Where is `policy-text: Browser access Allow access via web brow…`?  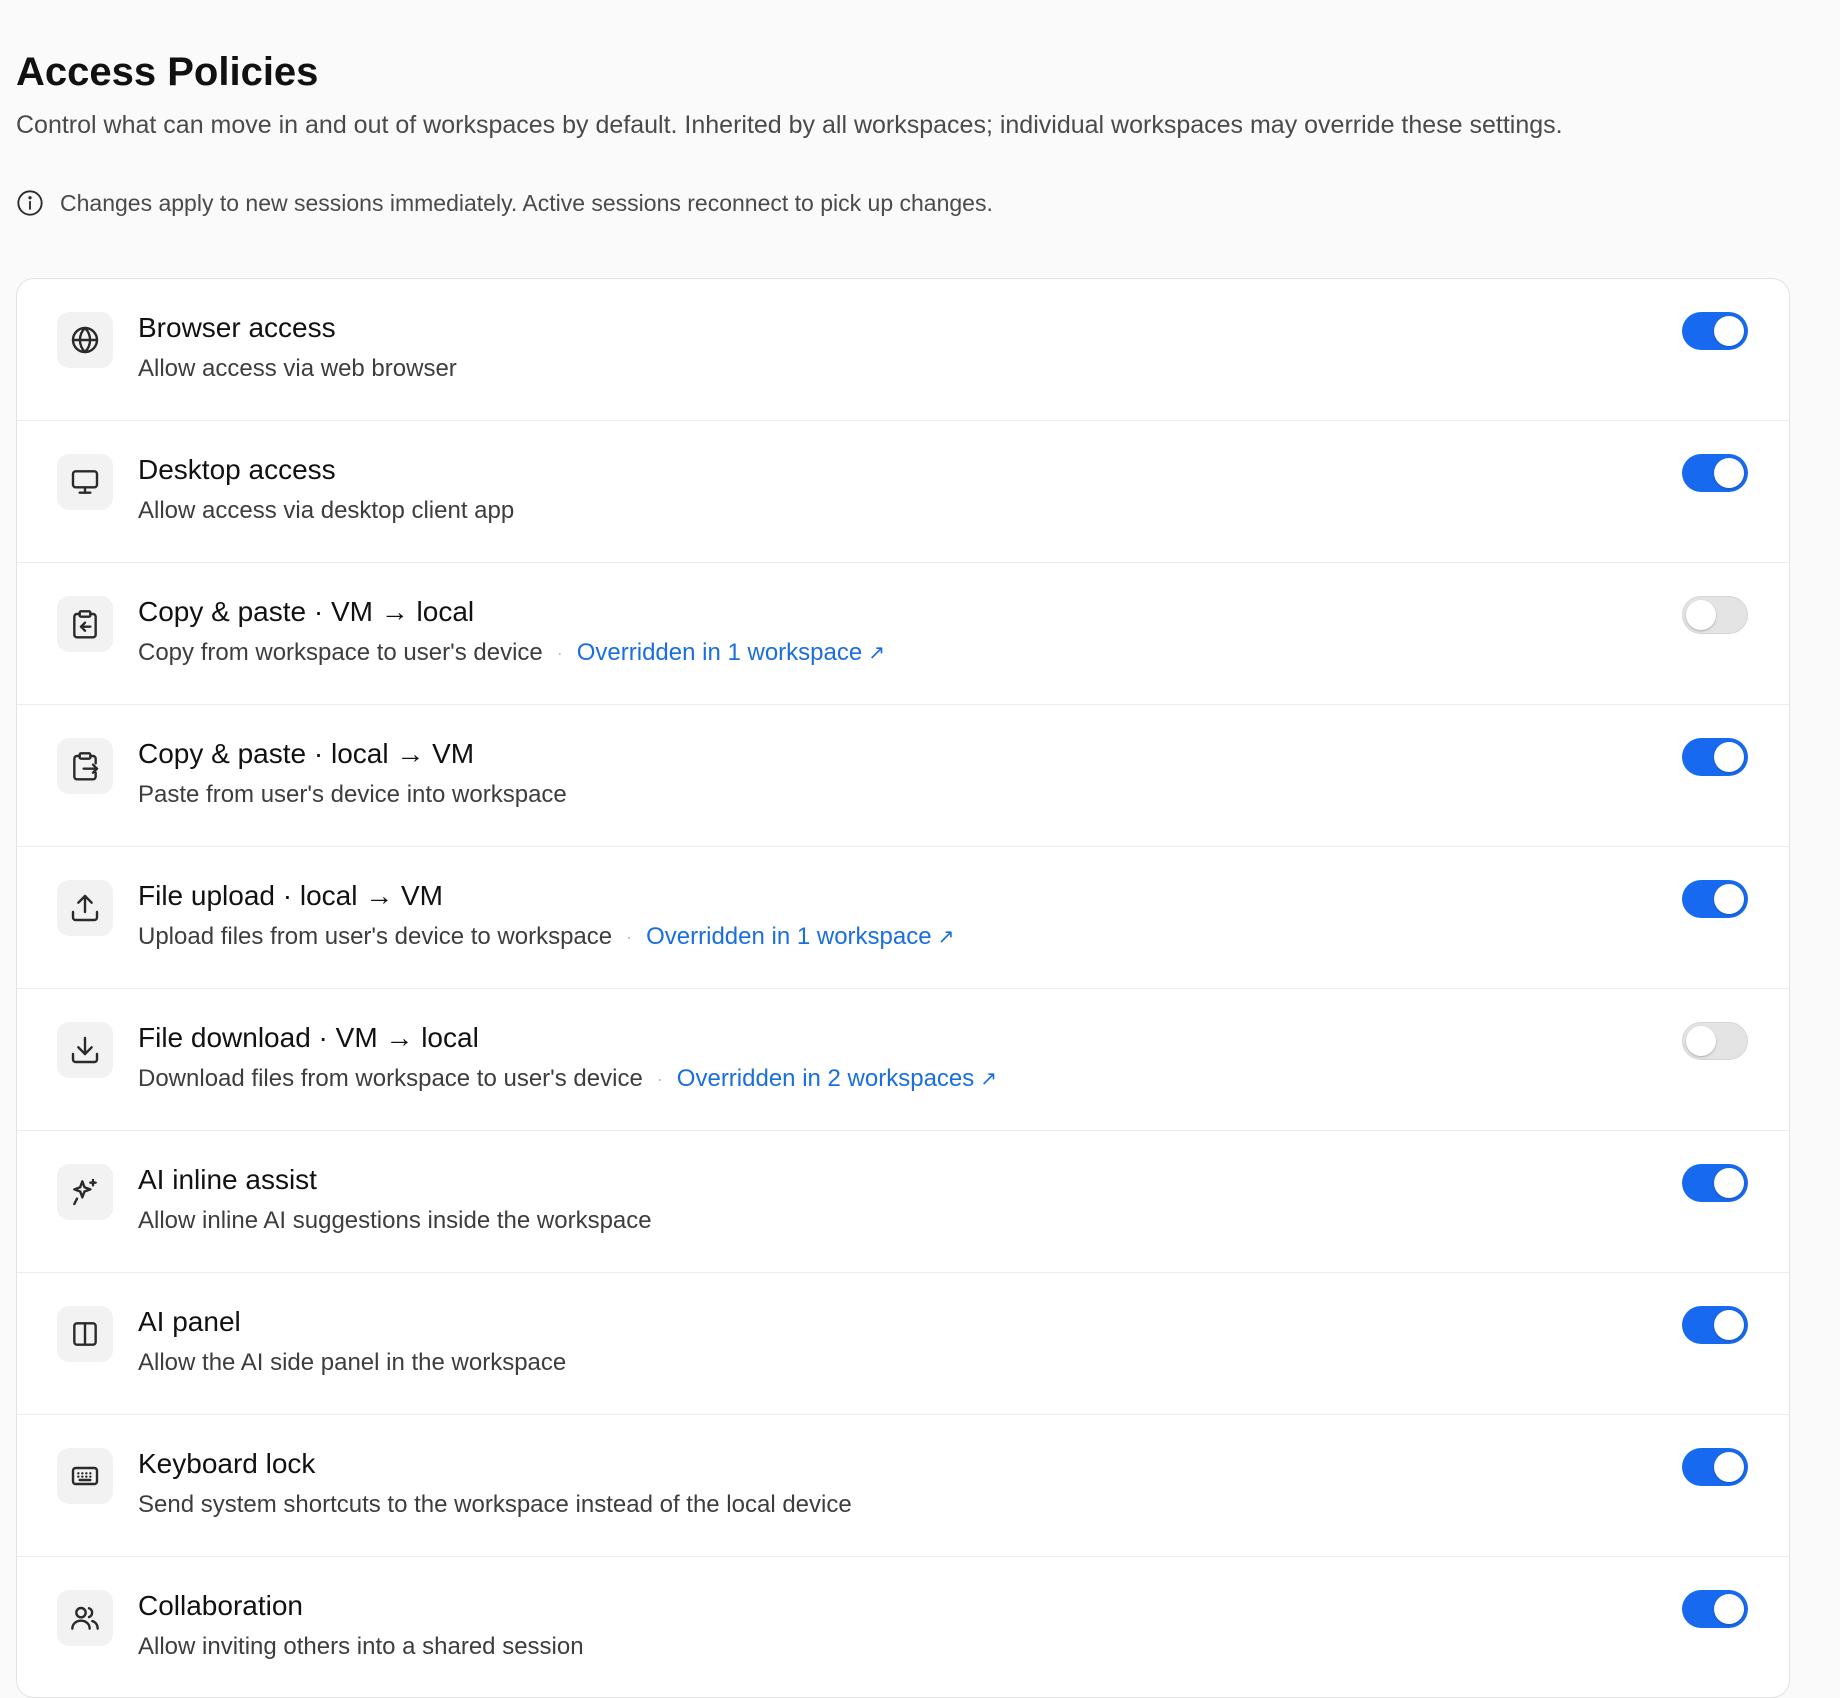
policy-text: Browser access Allow access via web brow… is located at coordinates (297, 347).